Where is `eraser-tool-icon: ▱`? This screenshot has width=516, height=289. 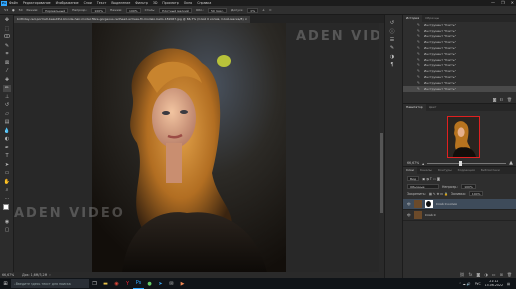
eraser-tool-icon: ▱ is located at coordinates (7, 113).